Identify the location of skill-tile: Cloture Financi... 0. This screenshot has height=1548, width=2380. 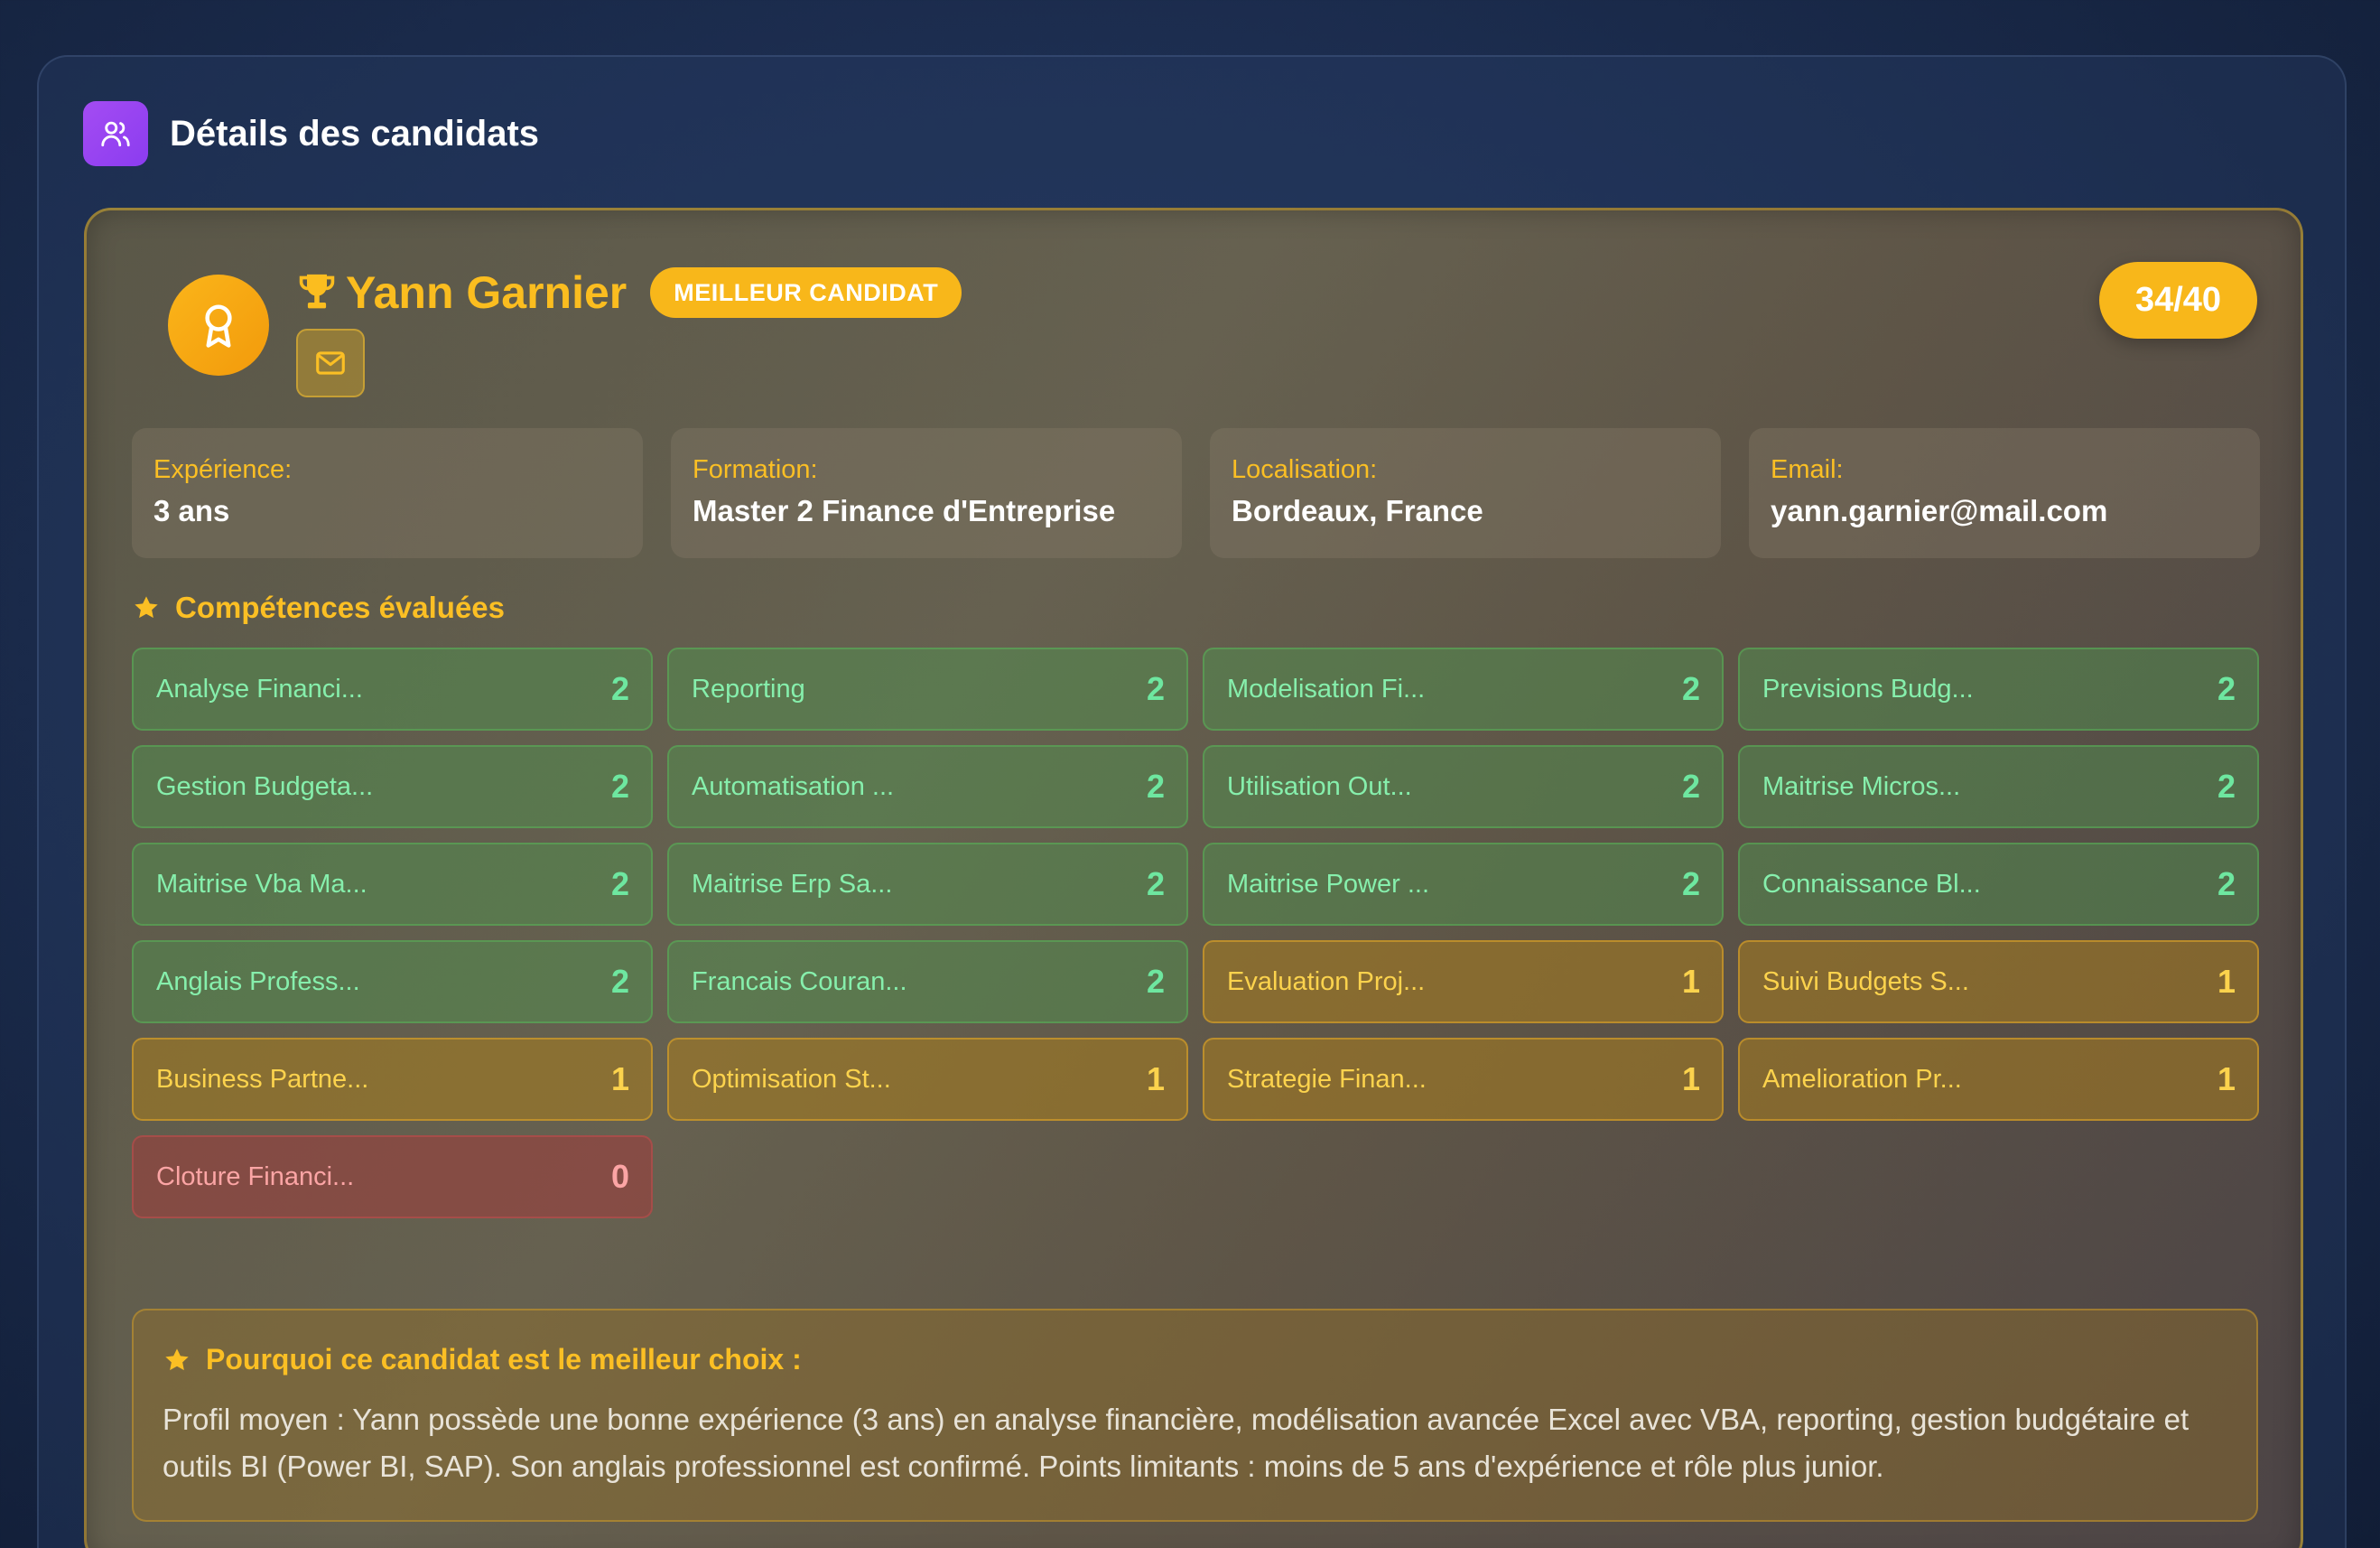
(392, 1176).